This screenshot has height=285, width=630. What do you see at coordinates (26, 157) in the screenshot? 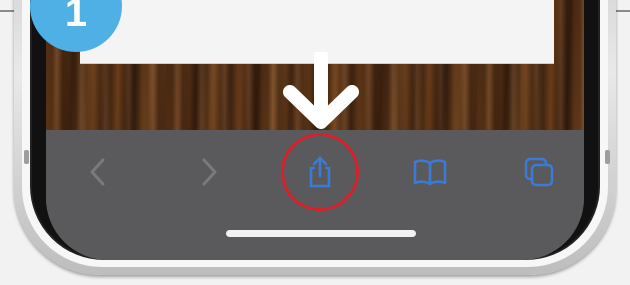
I see `side-button-left` at bounding box center [26, 157].